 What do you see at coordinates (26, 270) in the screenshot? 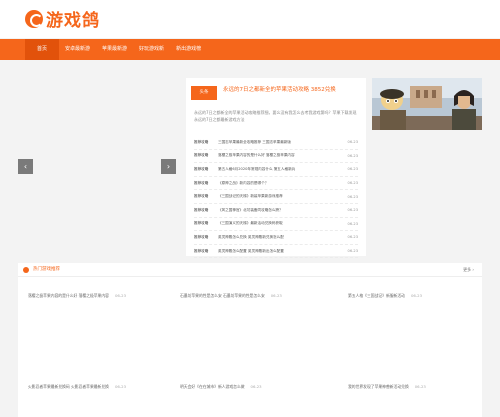
I see `fire-icon` at bounding box center [26, 270].